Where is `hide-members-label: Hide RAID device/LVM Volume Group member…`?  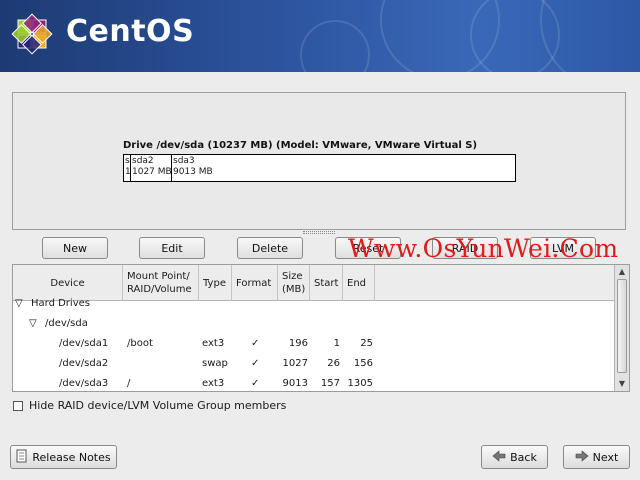 hide-members-label: Hide RAID device/LVM Volume Group member… is located at coordinates (157, 405).